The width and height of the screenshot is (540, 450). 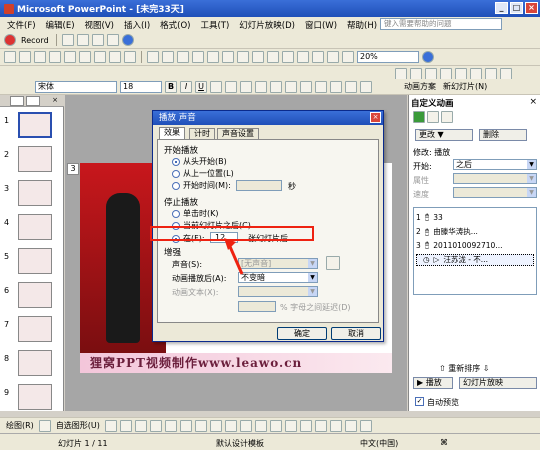 What do you see at coordinates (495, 192) in the screenshot?
I see `speed-select: ▼` at bounding box center [495, 192].